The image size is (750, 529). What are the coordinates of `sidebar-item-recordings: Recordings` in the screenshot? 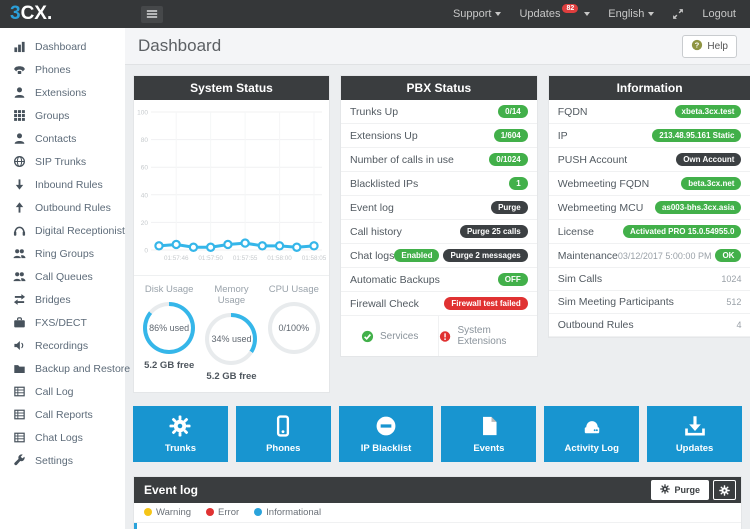 It's located at (62, 345).